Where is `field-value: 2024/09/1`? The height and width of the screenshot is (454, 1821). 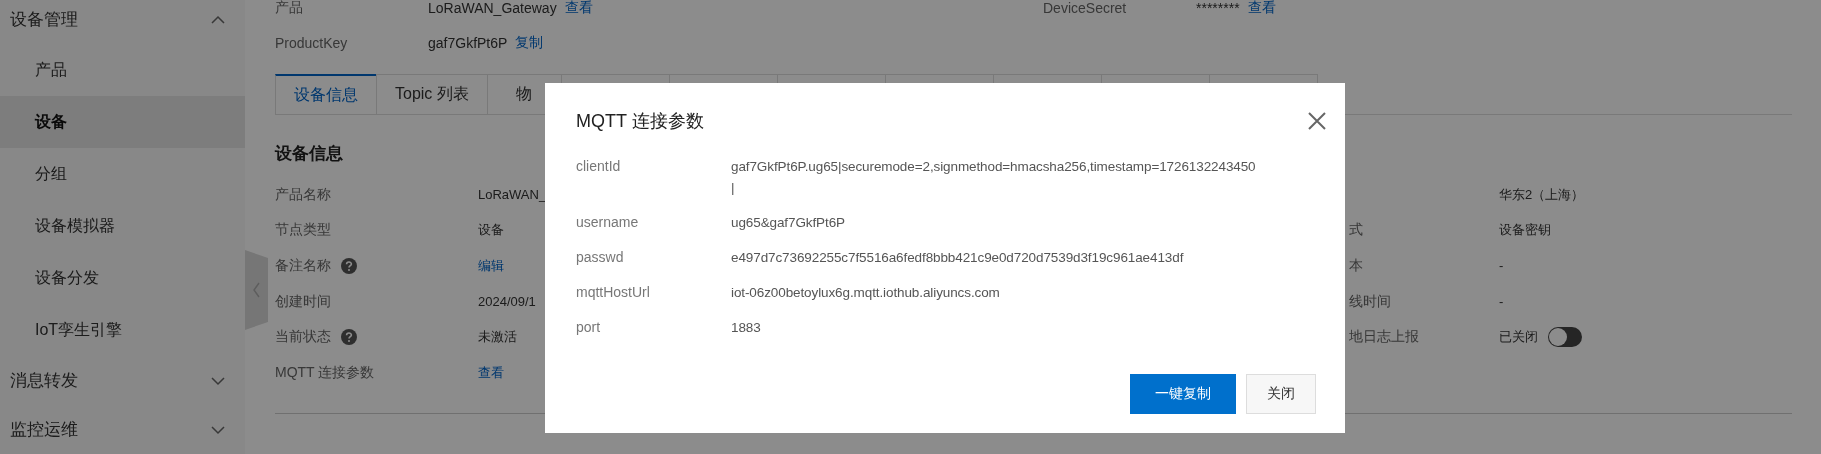
field-value: 2024/09/1 is located at coordinates (507, 302).